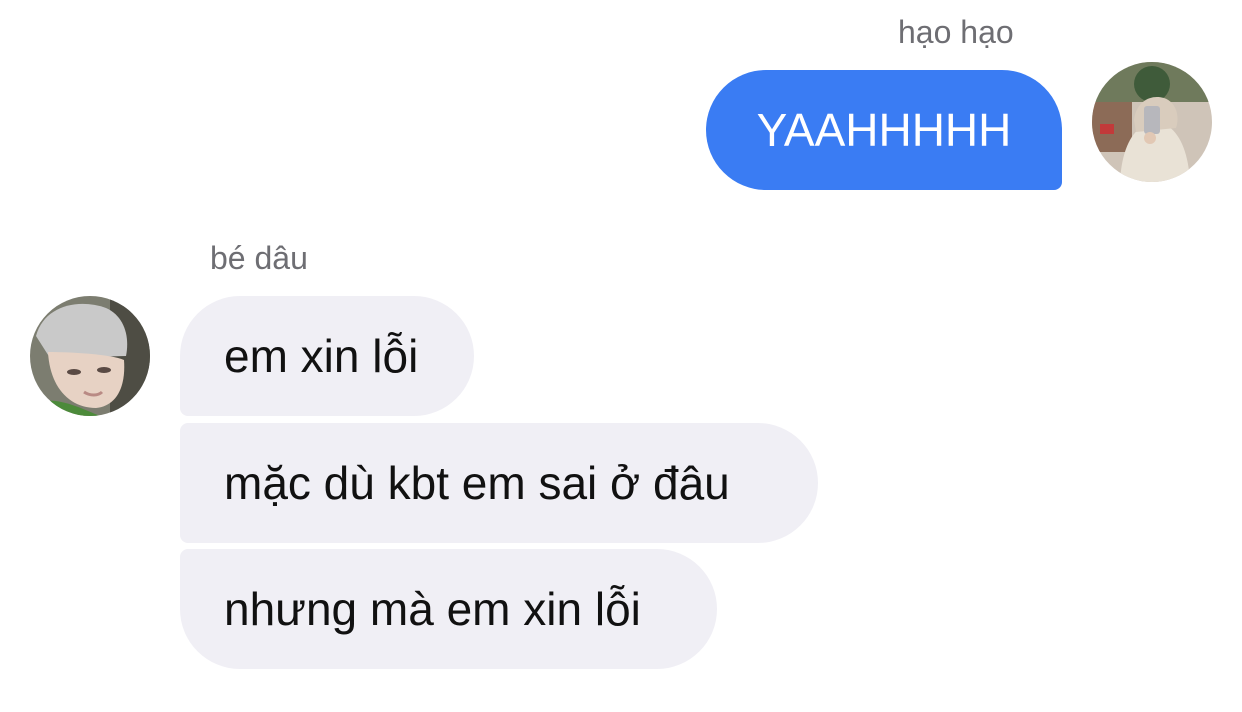  I want to click on outgoing-message-bubble: YAAHHHHH, so click(884, 130).